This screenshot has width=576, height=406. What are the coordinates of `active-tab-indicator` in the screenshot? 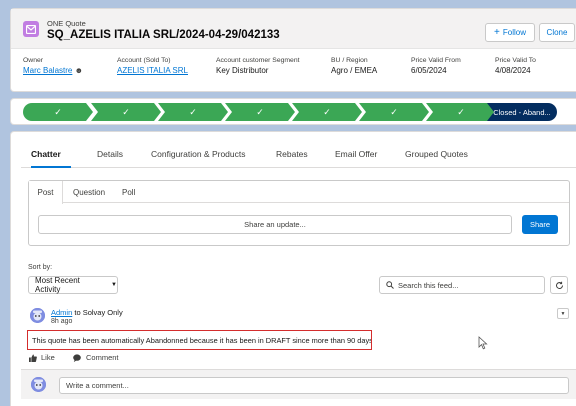 It's located at (51, 167).